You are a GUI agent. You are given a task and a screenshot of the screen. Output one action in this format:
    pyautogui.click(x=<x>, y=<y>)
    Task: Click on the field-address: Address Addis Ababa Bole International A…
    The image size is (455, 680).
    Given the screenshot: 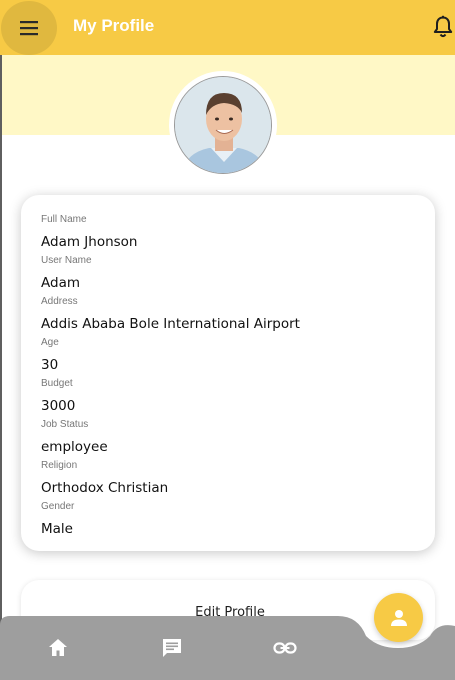 What is the action you would take?
    pyautogui.click(x=170, y=315)
    